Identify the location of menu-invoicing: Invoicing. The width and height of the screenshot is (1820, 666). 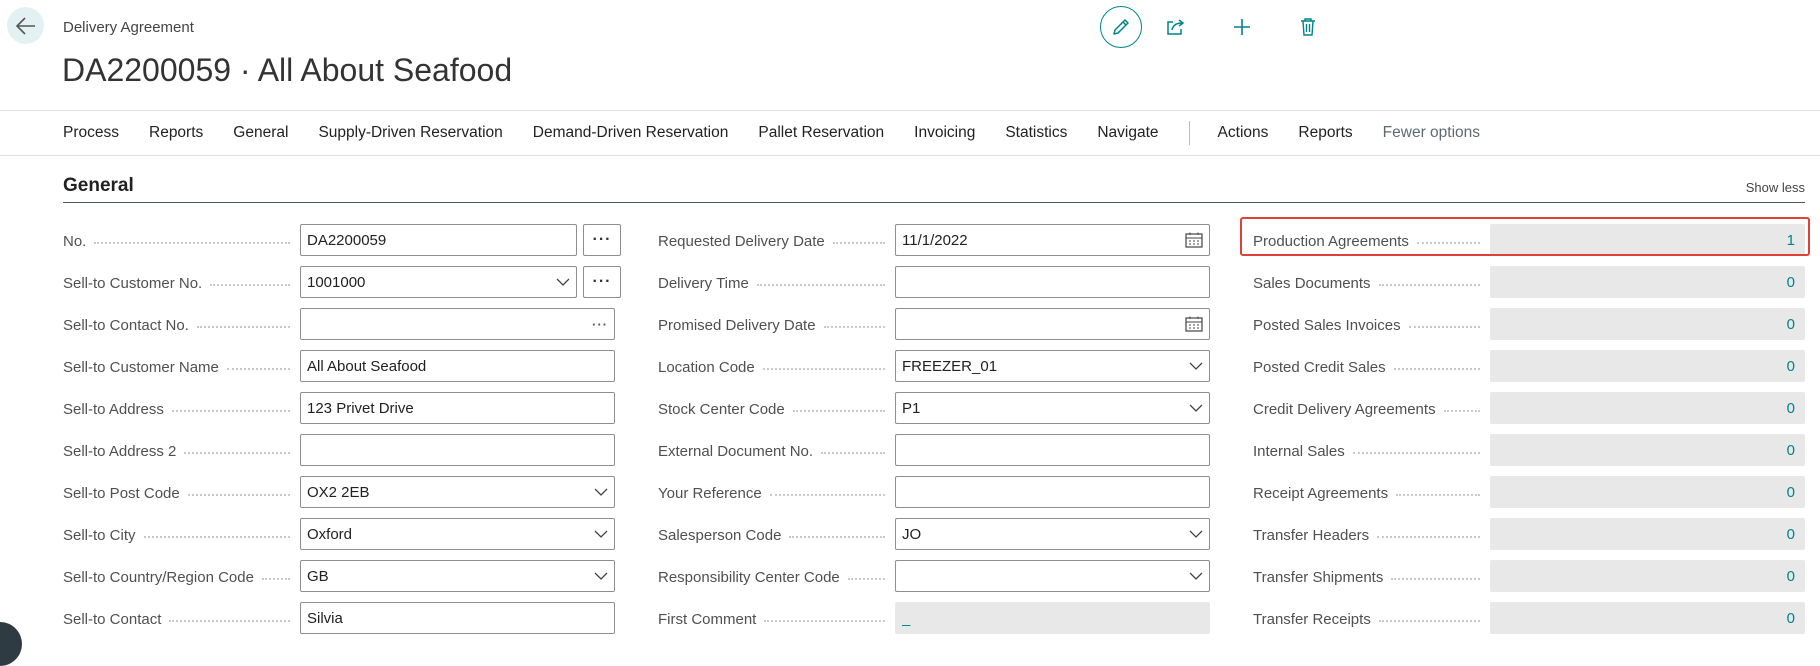
(944, 133).